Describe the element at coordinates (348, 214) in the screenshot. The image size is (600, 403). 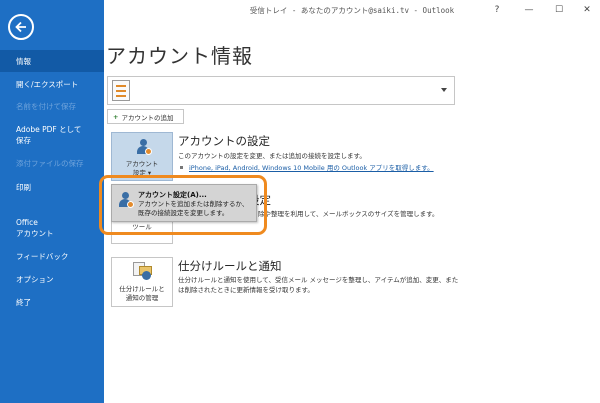
I see `mailbox-settings-desc: 除や整理を利用して、メールボックスのサイズを管理します。` at that location.